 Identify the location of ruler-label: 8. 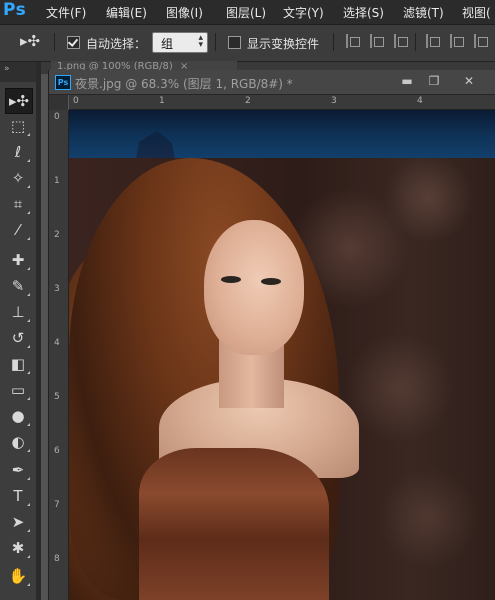
(57, 559).